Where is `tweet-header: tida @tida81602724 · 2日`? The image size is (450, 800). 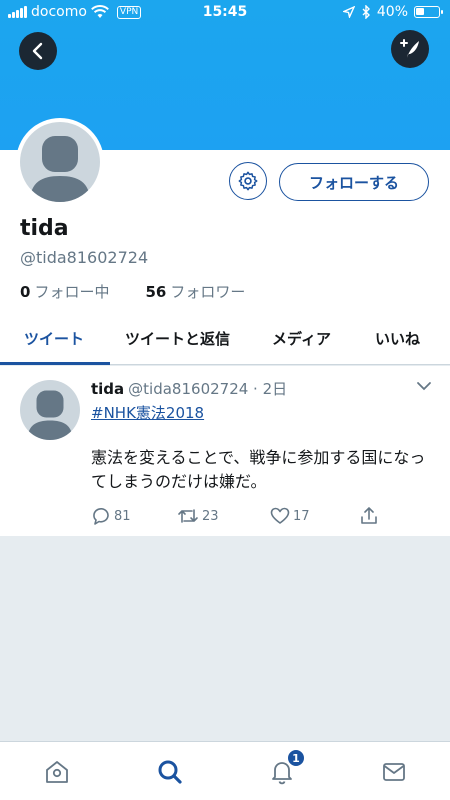 tweet-header: tida @tida81602724 · 2日 is located at coordinates (189, 388).